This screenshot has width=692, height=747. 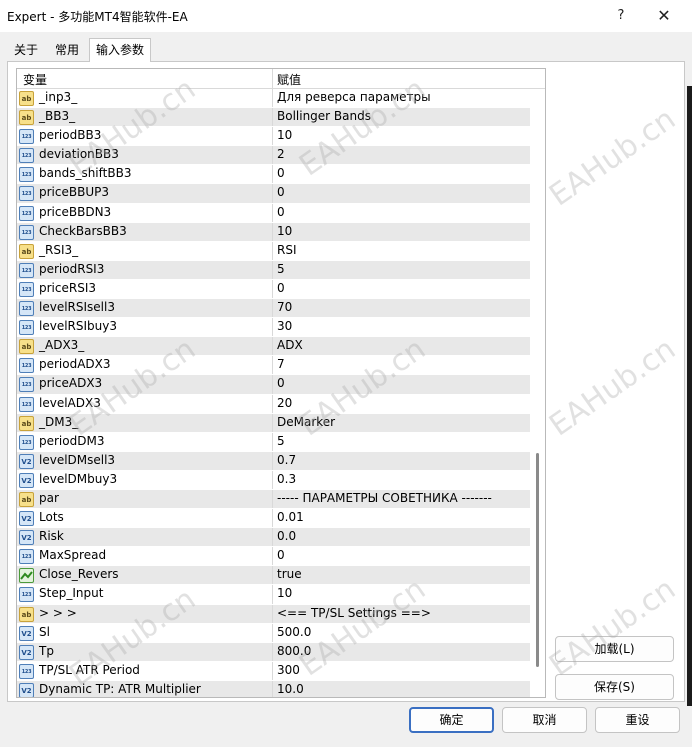 I want to click on parameter-value: DeMarker, so click(x=306, y=422).